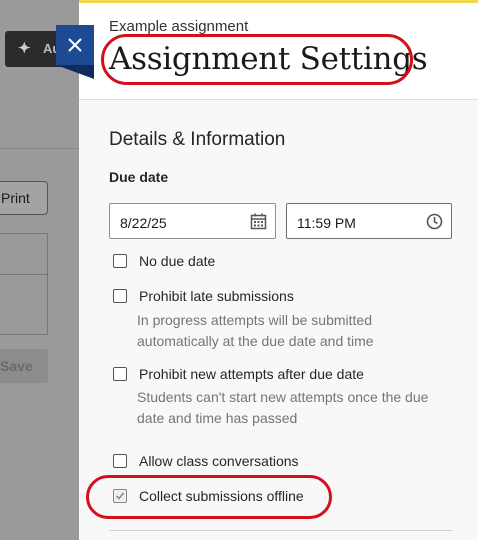 The height and width of the screenshot is (540, 478). Describe the element at coordinates (24, 284) in the screenshot. I see `background-table` at that location.